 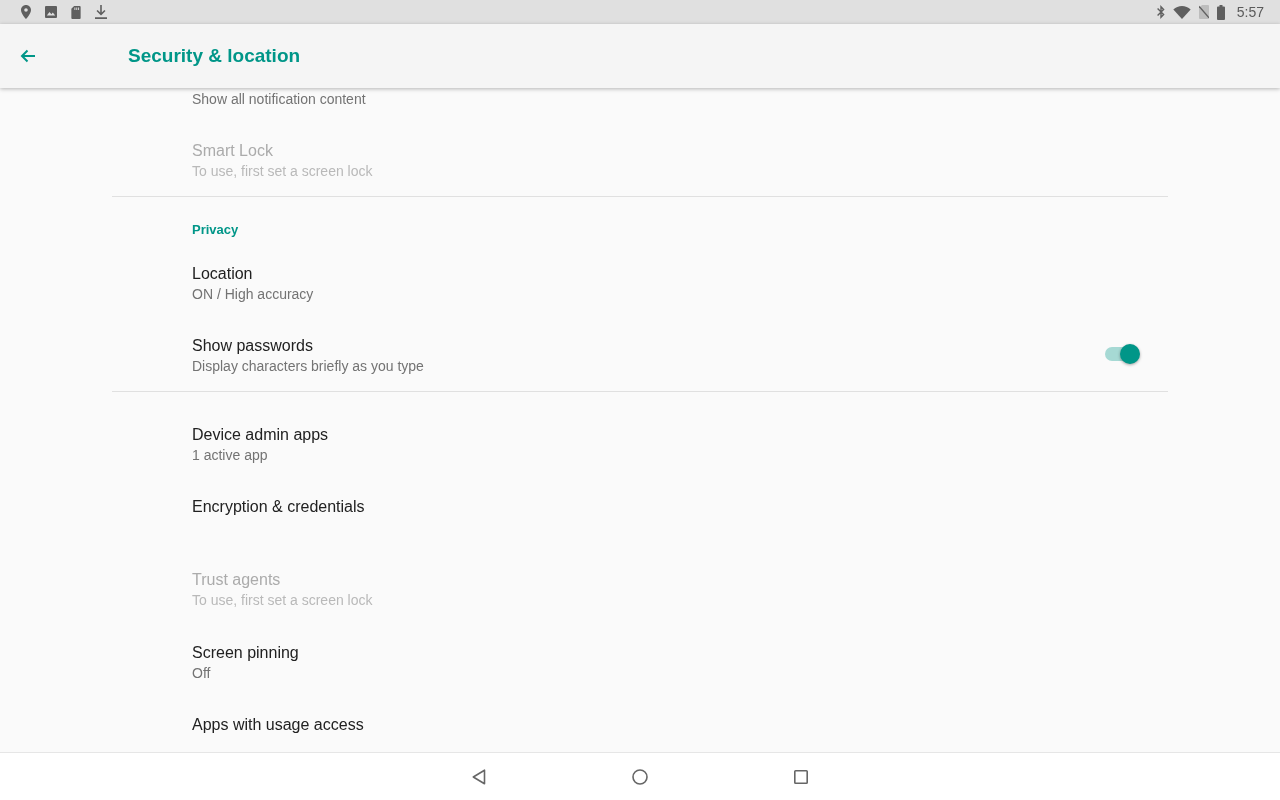 What do you see at coordinates (214, 56) in the screenshot?
I see `screen-title: Security & location` at bounding box center [214, 56].